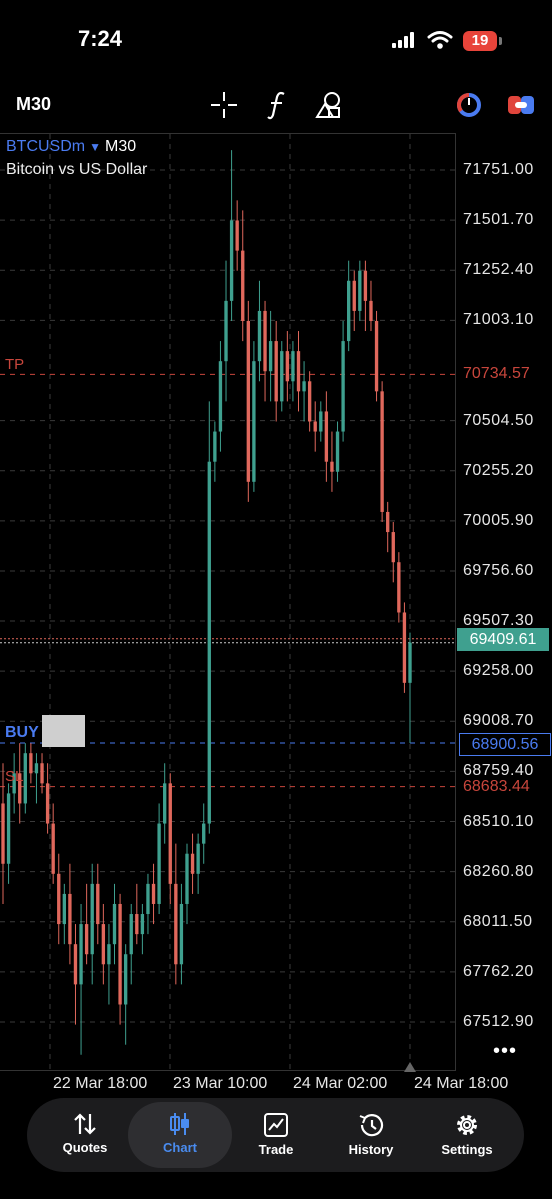 This screenshot has height=1199, width=552. What do you see at coordinates (340, 1083) in the screenshot?
I see `time-axis-label: 24 Mar 02:00` at bounding box center [340, 1083].